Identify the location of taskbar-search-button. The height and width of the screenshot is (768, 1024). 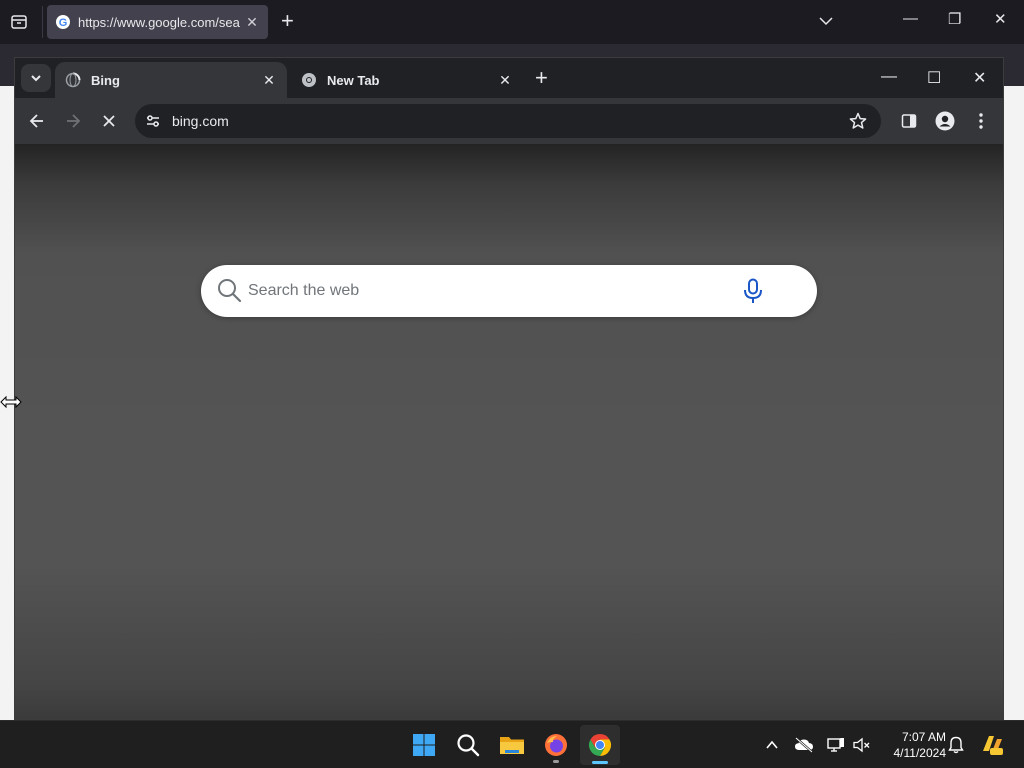
(468, 745).